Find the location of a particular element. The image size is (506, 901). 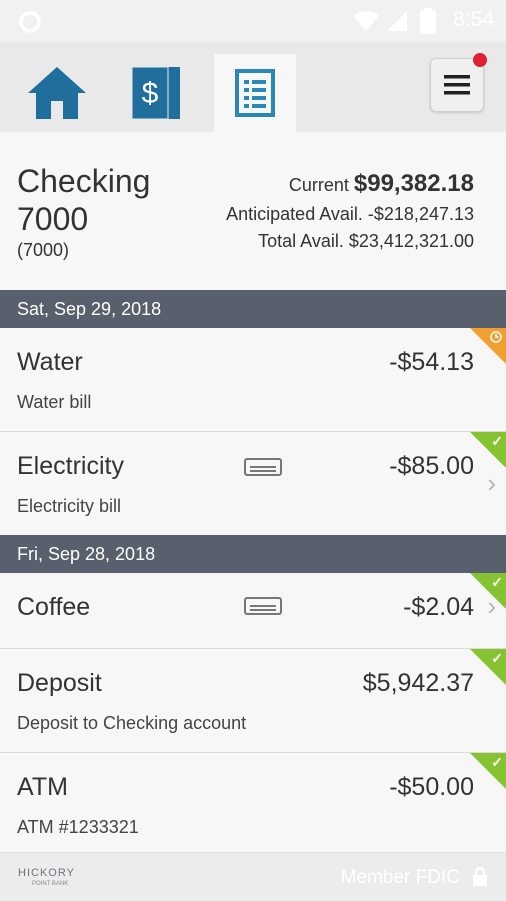

home-icon is located at coordinates (57, 93).